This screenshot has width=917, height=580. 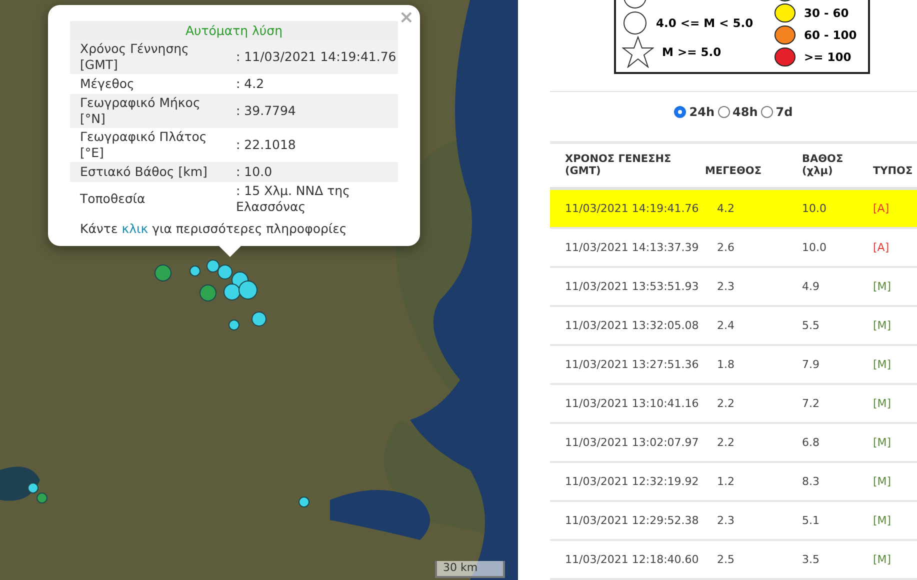 I want to click on legend-label: M >= 5.0, so click(x=692, y=52).